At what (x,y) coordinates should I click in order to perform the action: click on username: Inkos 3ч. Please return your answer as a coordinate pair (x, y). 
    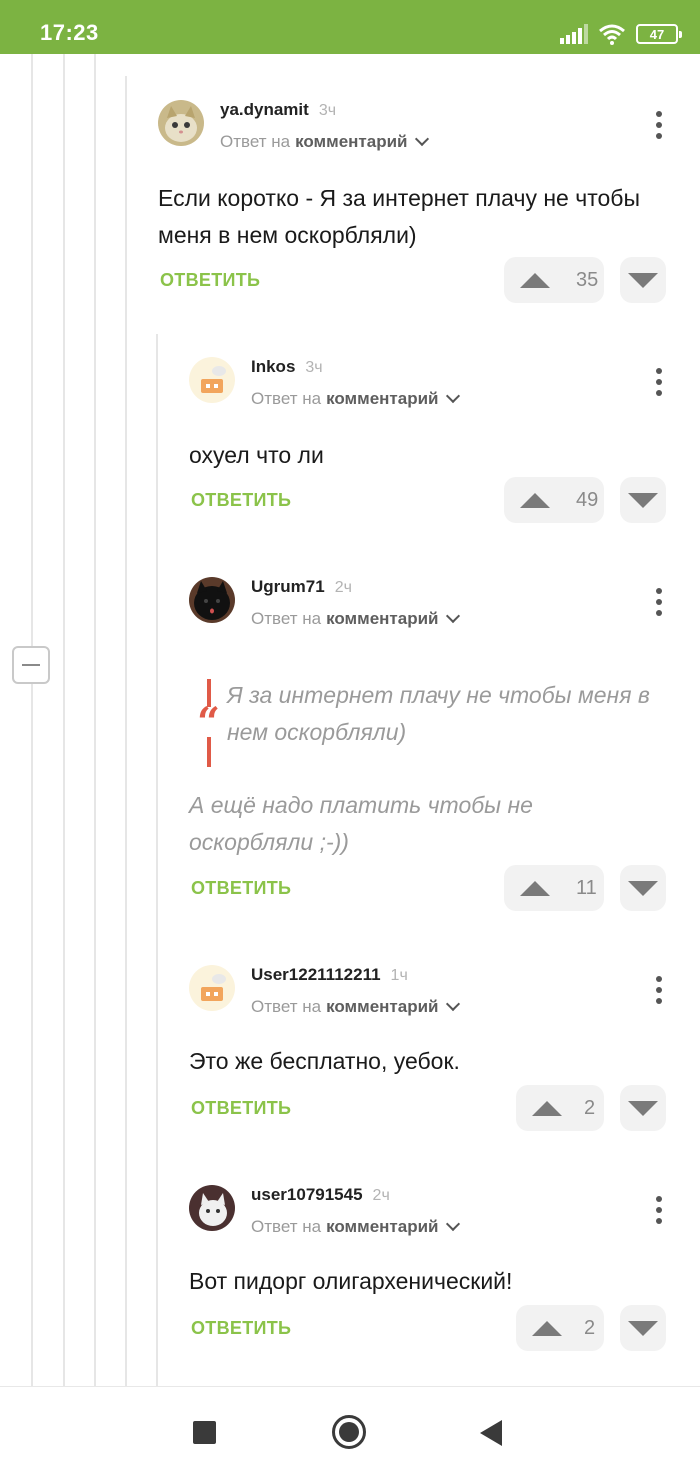
    Looking at the image, I should click on (287, 367).